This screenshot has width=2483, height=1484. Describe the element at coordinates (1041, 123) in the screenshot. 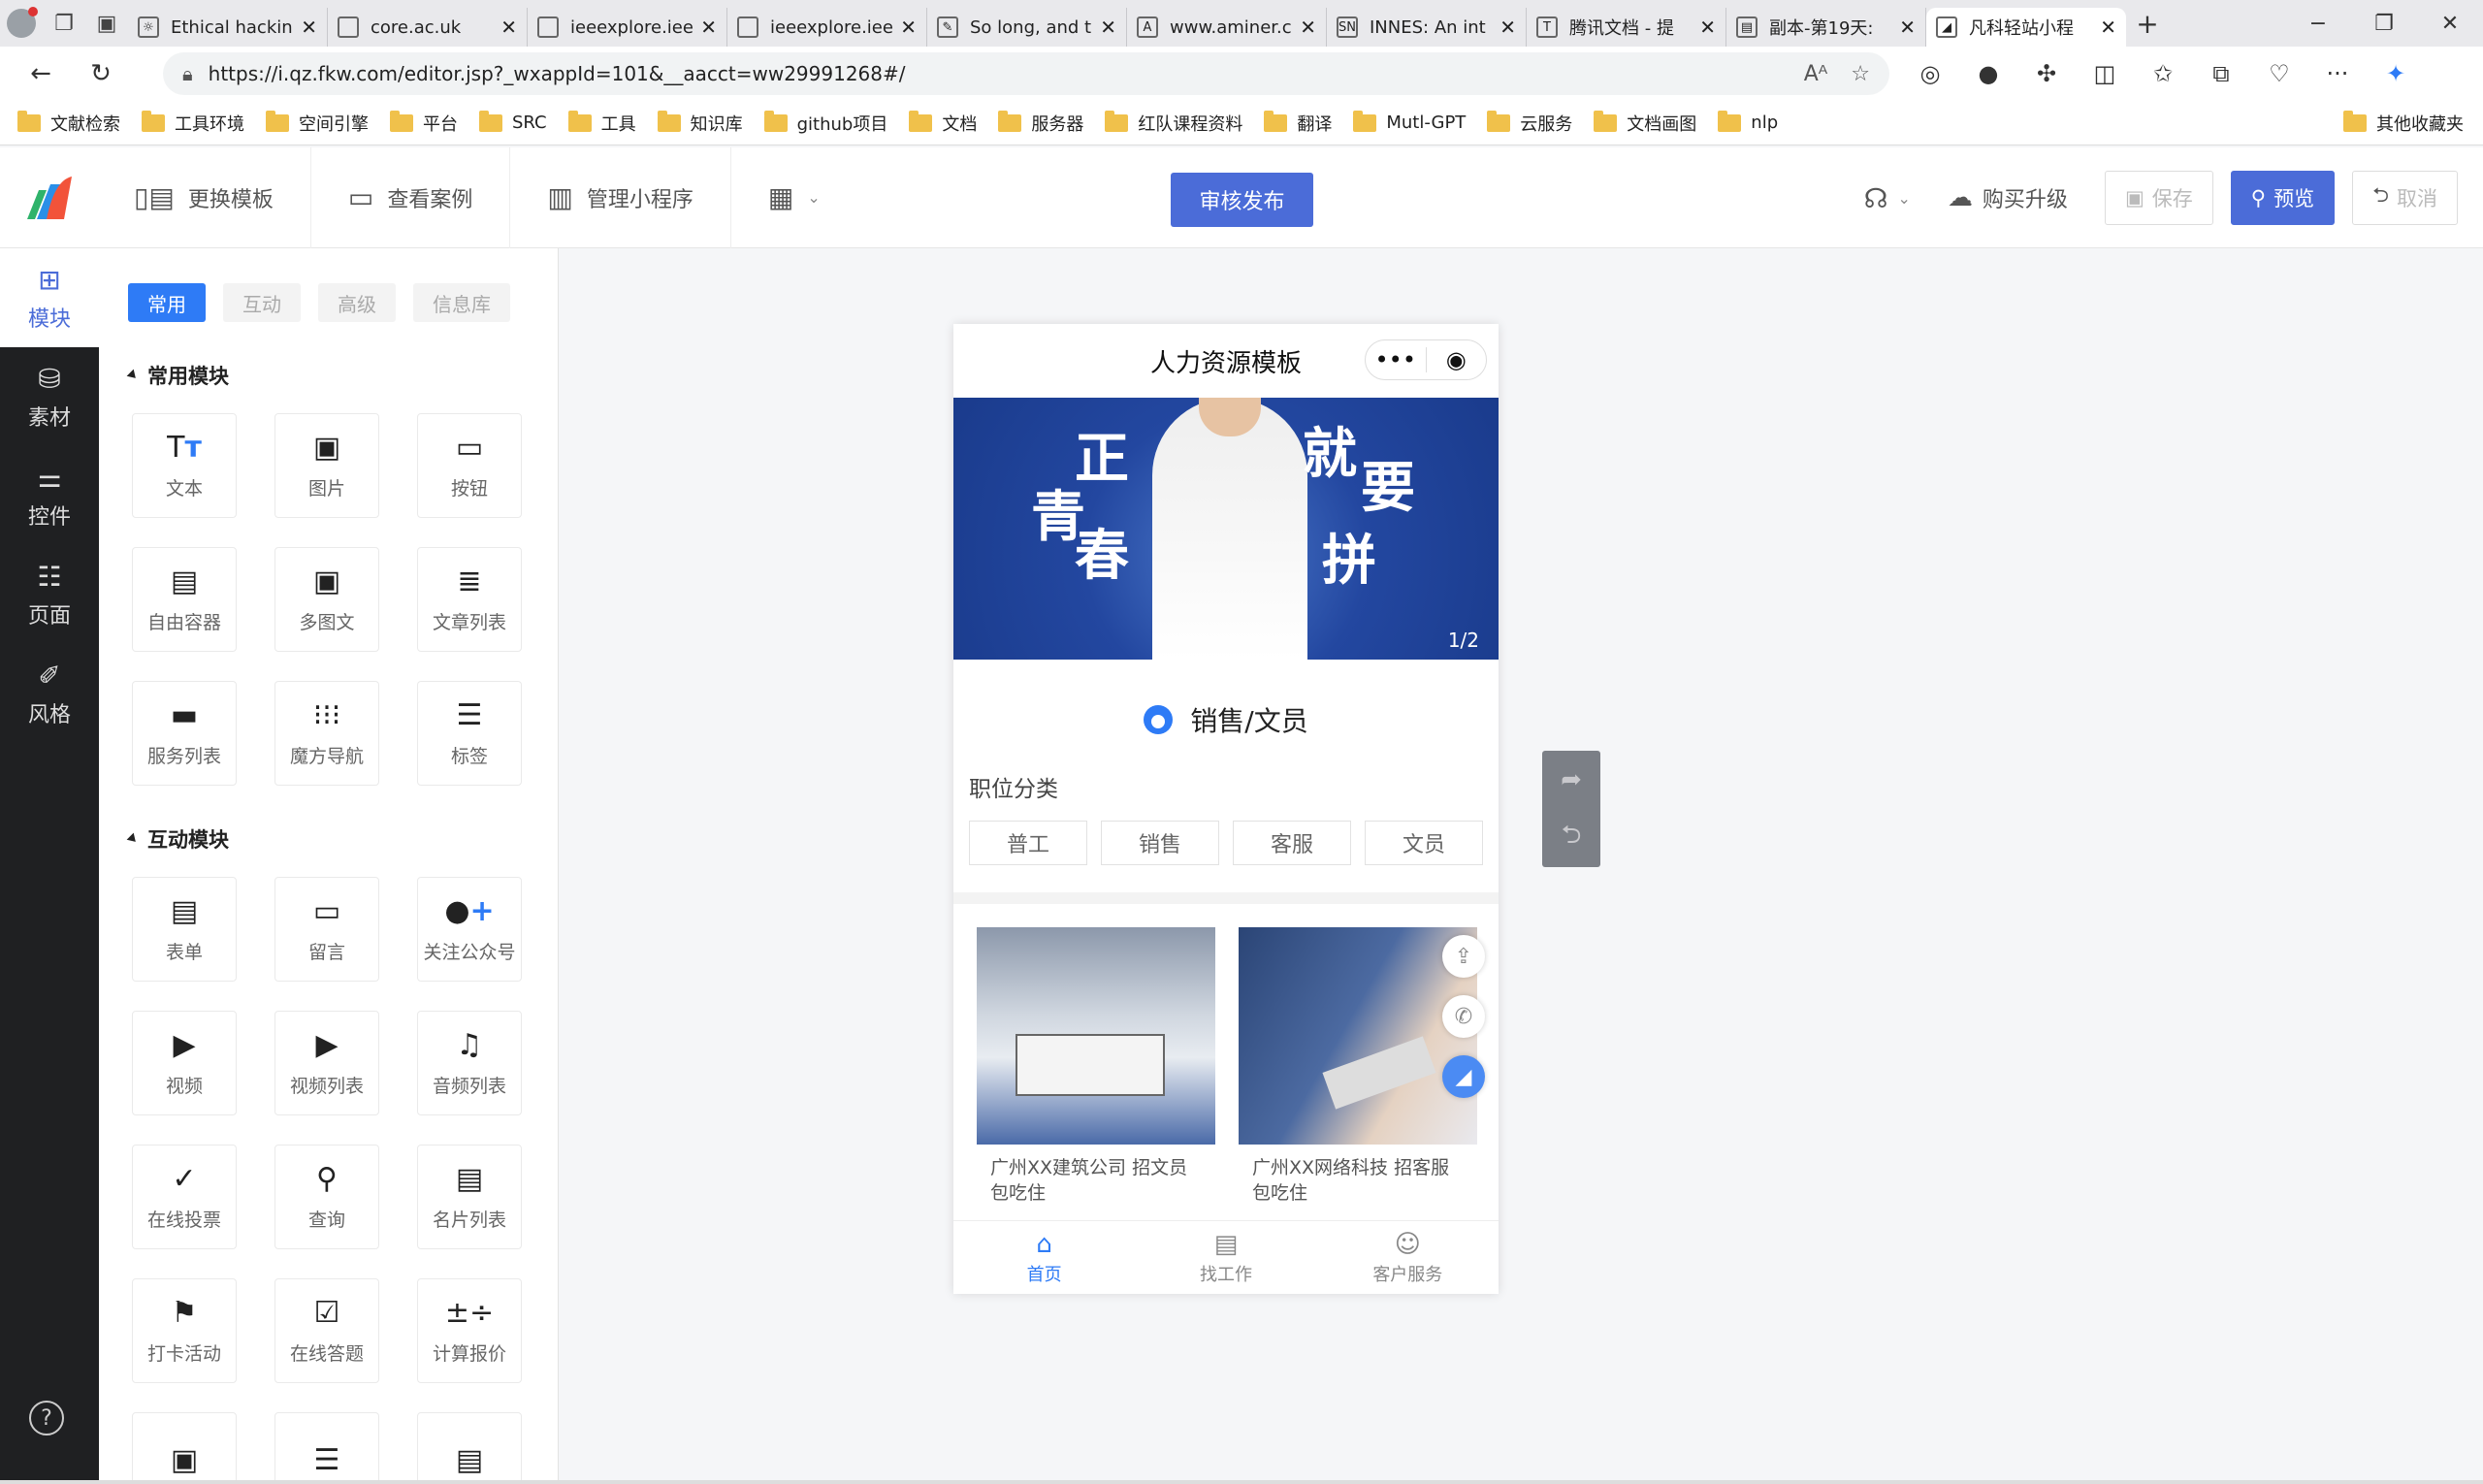

I see `bookmark-folder: 服务器` at that location.